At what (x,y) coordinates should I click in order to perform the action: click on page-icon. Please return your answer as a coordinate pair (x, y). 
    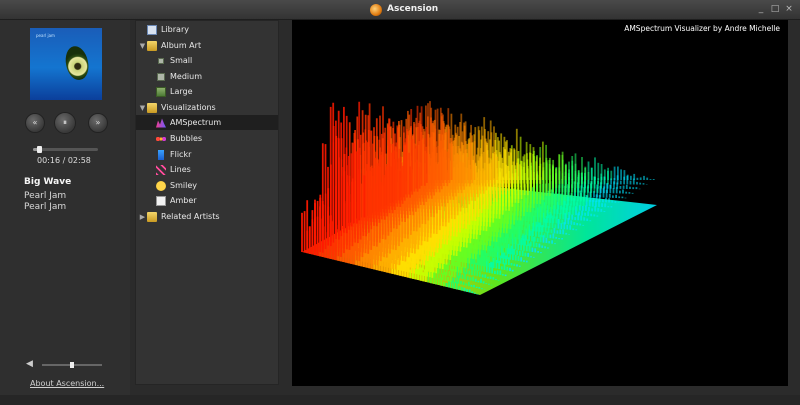
    Looking at the image, I should click on (161, 200).